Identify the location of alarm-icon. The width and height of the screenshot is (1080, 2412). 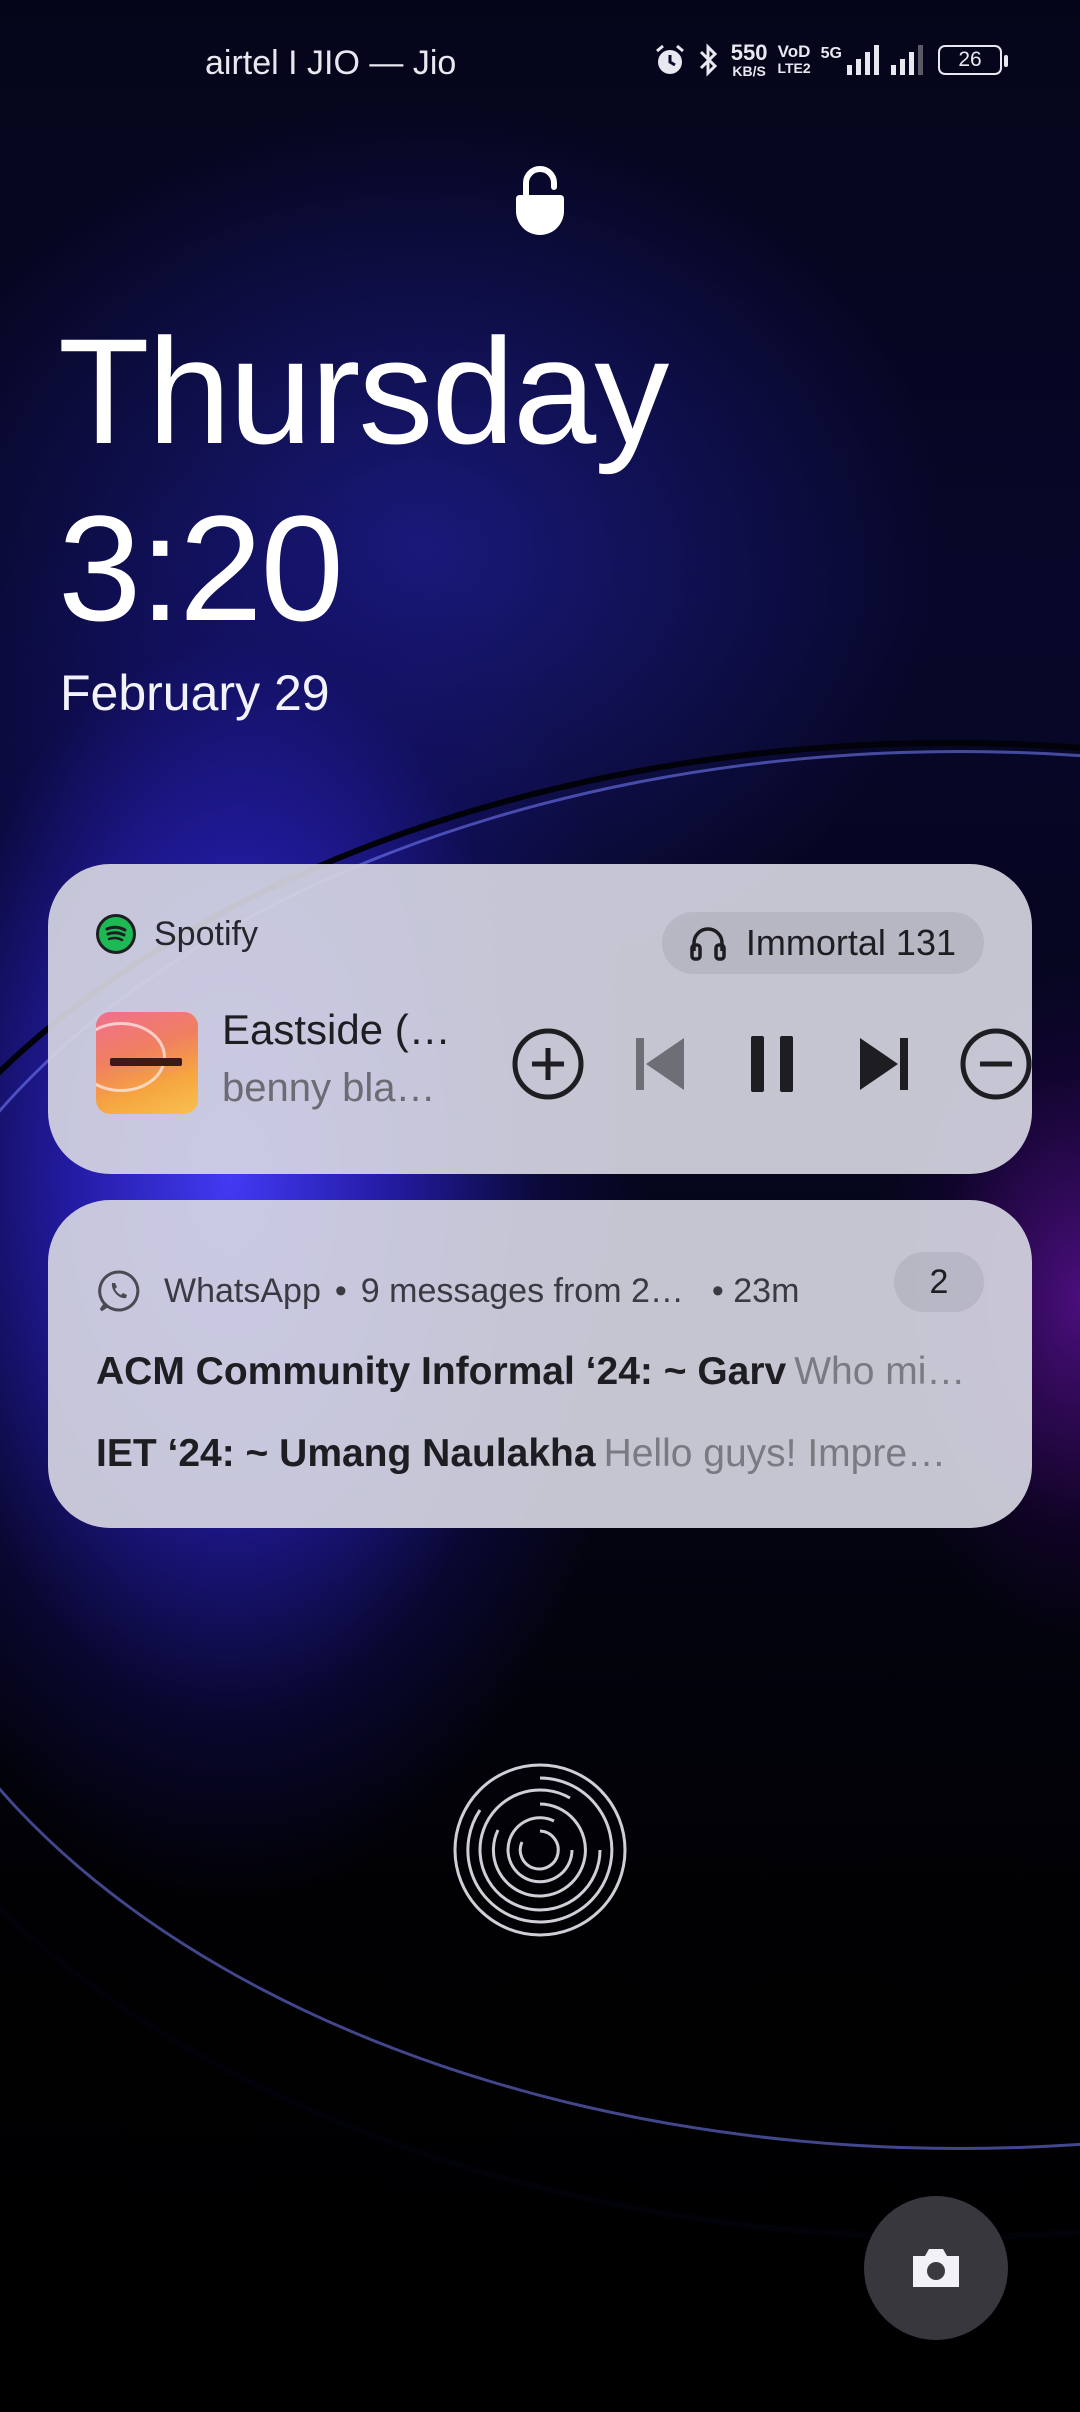
(669, 59).